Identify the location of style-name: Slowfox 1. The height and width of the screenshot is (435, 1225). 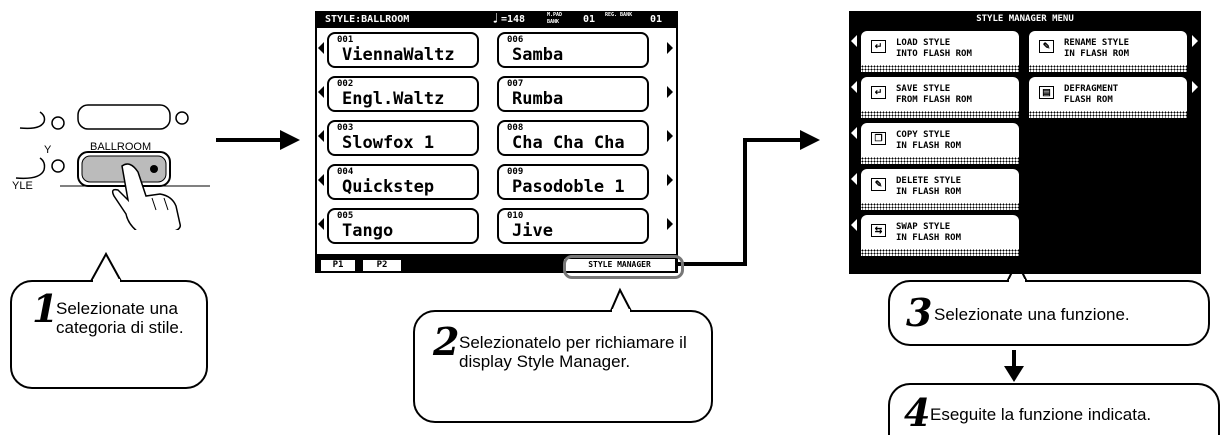
(388, 143).